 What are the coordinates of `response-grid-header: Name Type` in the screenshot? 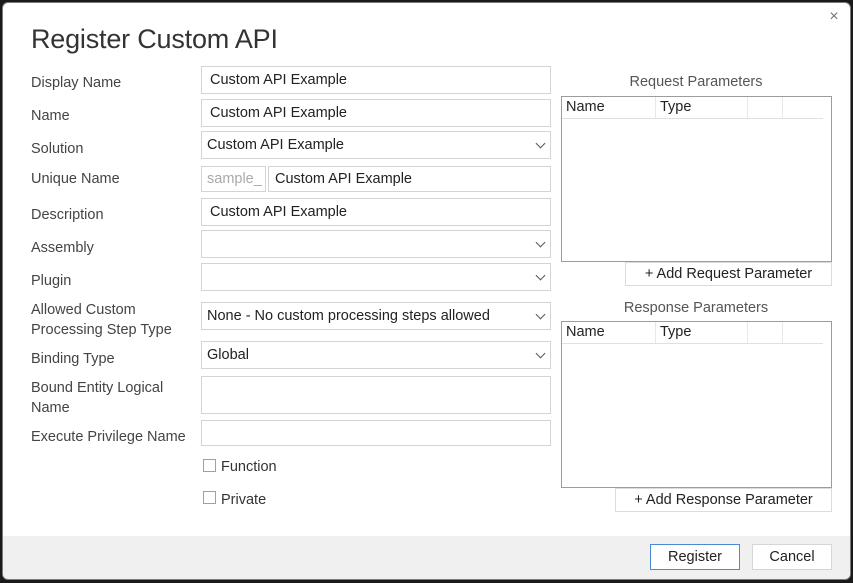 It's located at (692, 333).